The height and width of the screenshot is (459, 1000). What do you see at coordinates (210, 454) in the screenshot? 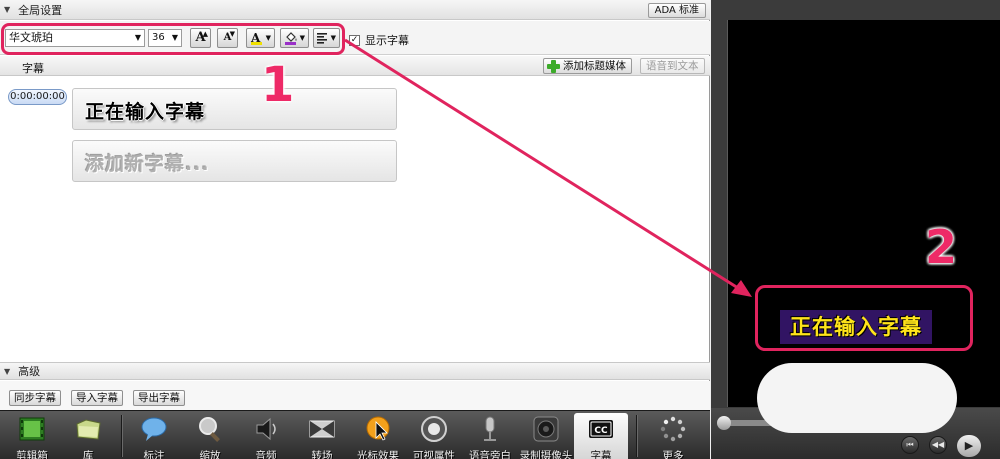
I see `dock-label: 缩放` at bounding box center [210, 454].